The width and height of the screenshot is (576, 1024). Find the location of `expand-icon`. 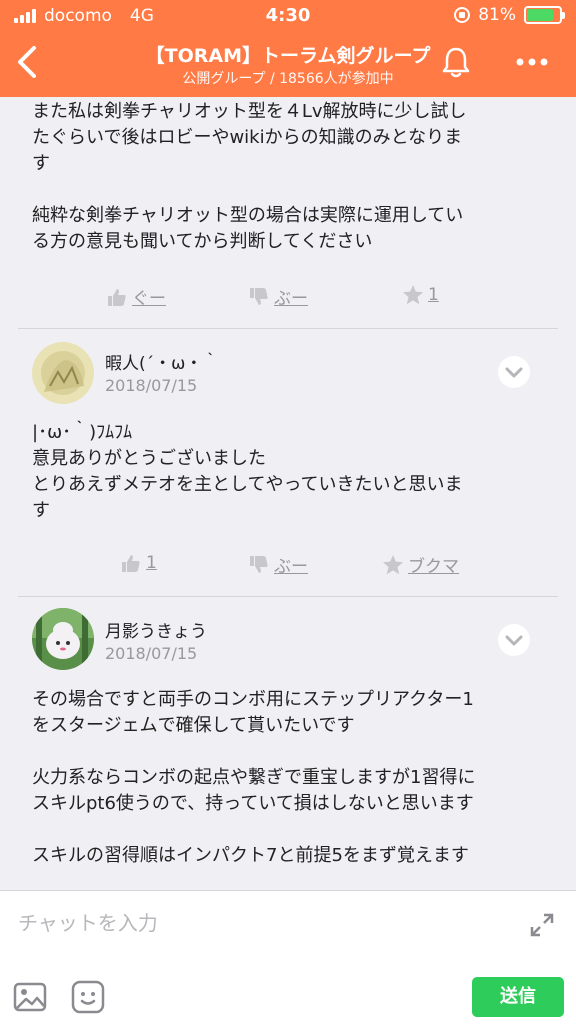

expand-icon is located at coordinates (542, 925).